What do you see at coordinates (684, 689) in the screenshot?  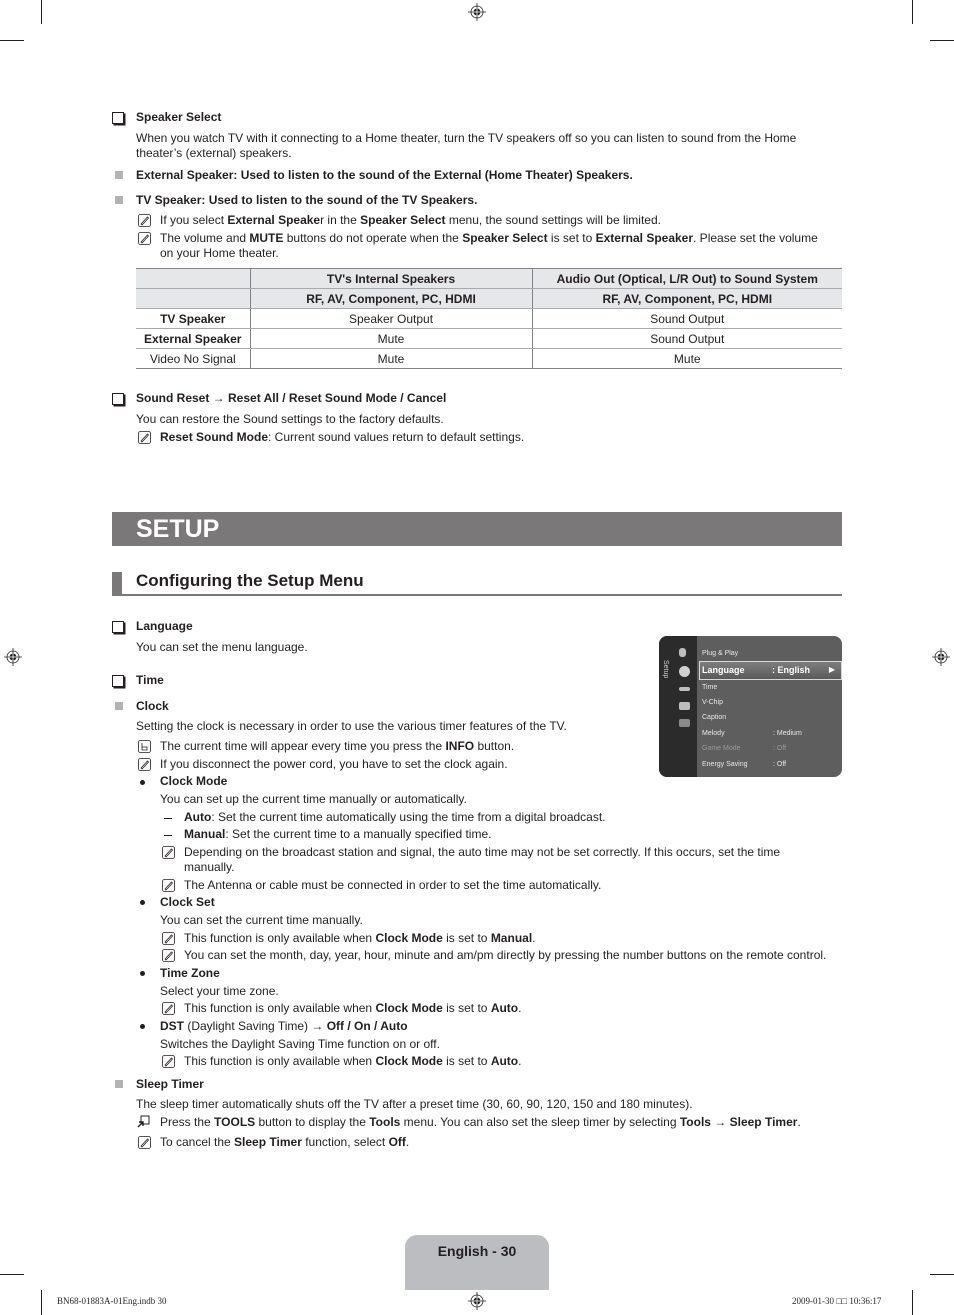 I see `input-icon` at bounding box center [684, 689].